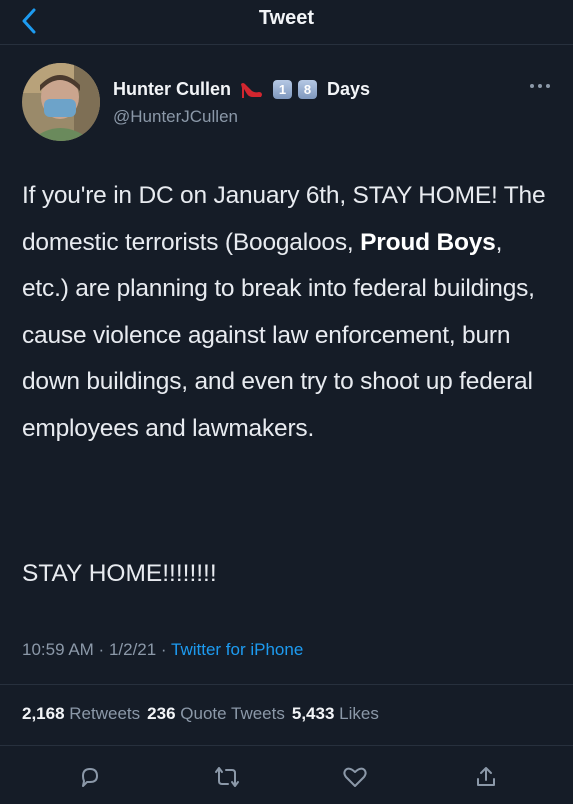  What do you see at coordinates (43, 713) in the screenshot?
I see `retweets-count: 2,168` at bounding box center [43, 713].